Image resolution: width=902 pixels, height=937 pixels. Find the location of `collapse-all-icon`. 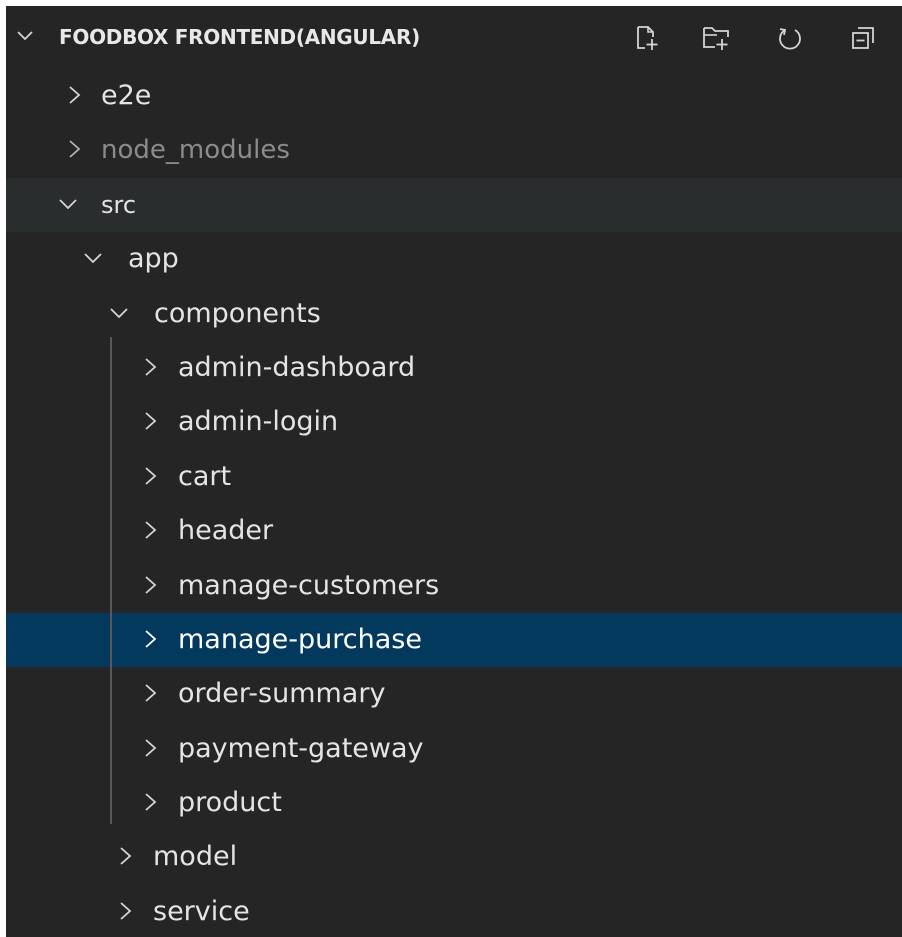

collapse-all-icon is located at coordinates (863, 38).